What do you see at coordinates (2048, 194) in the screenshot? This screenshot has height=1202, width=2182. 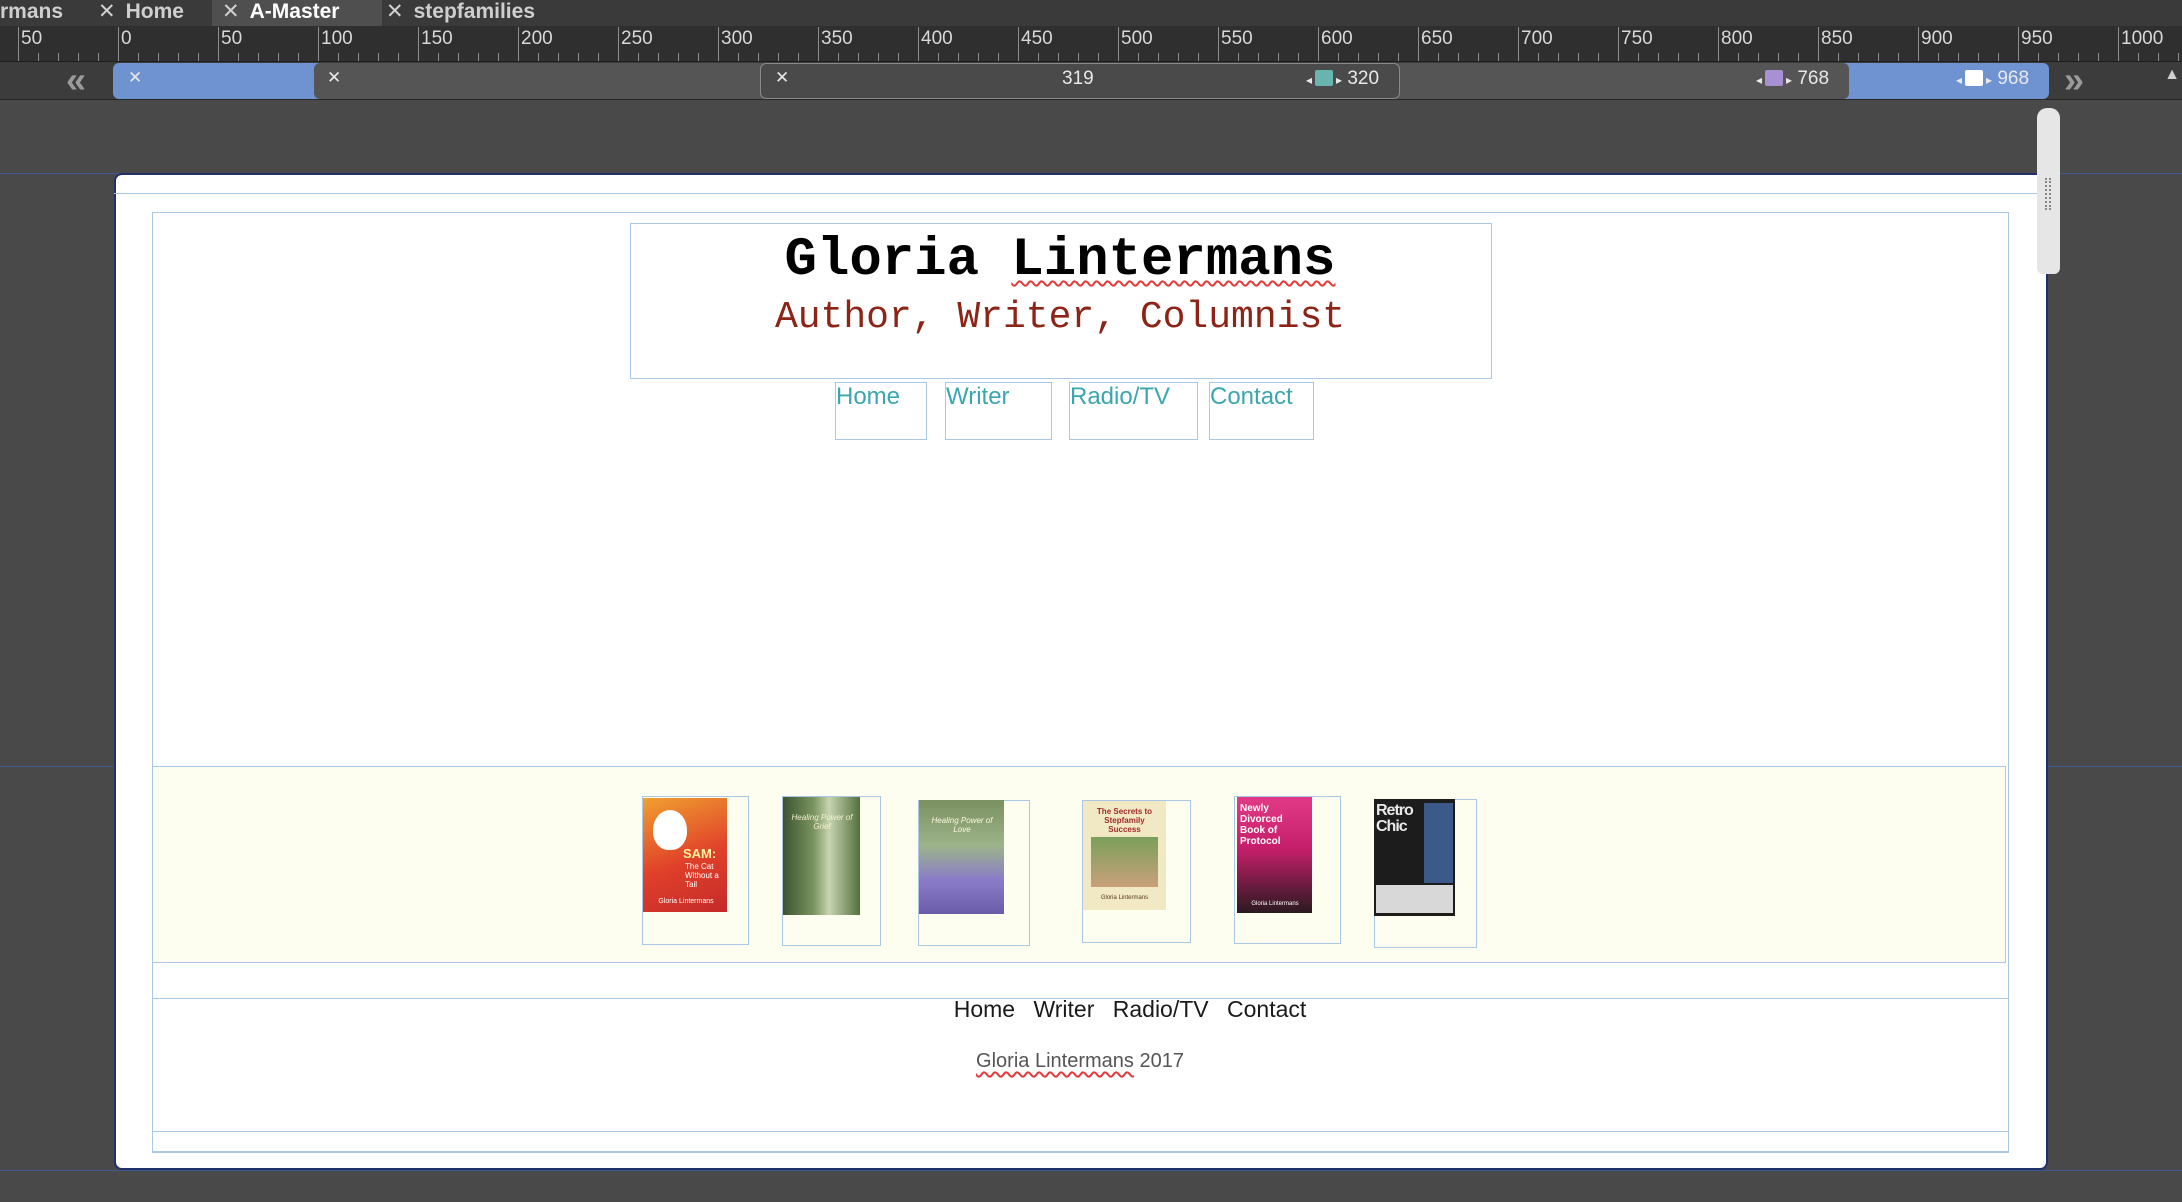 I see `grip-icon` at bounding box center [2048, 194].